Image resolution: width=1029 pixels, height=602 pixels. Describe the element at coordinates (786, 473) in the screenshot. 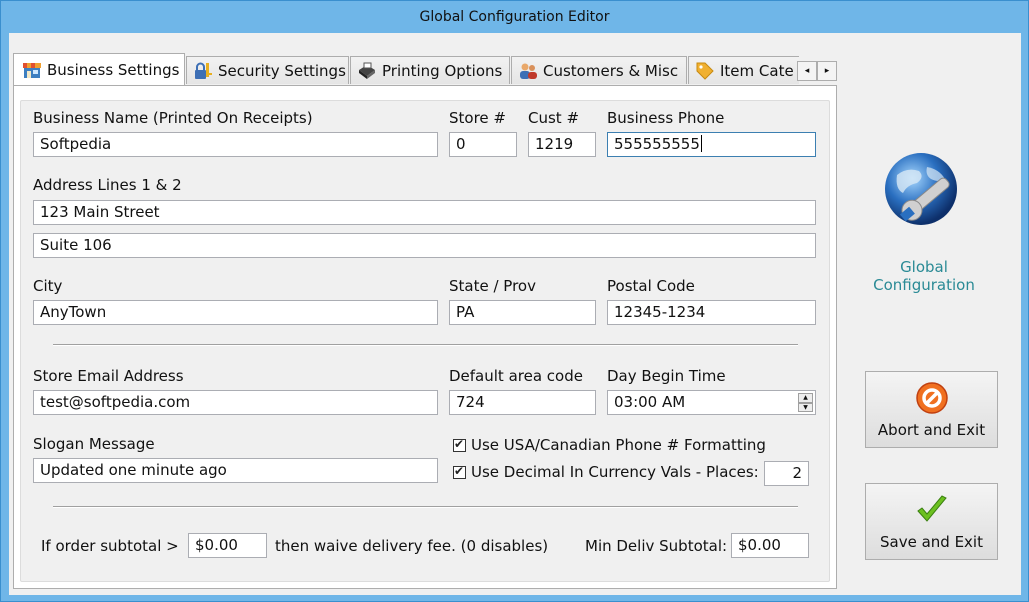

I see `decimal-places-field: 2` at that location.